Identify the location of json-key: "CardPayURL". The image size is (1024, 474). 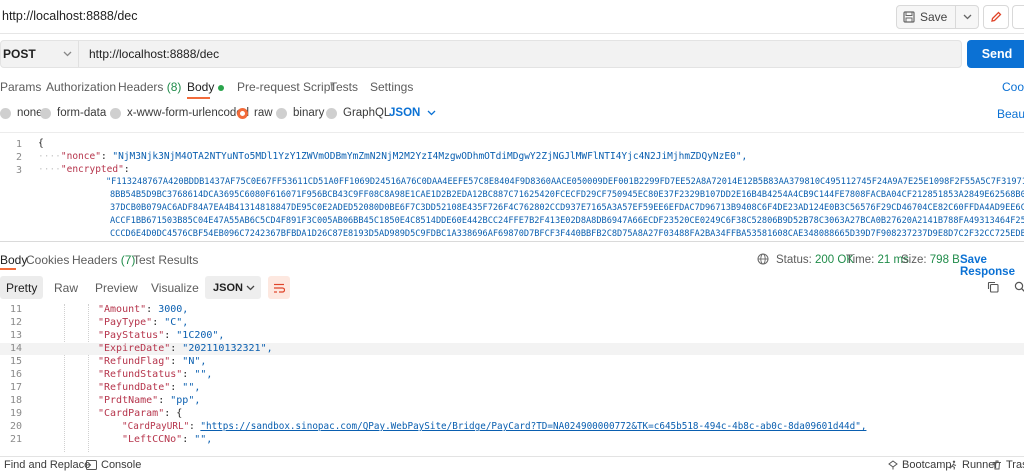
(156, 426).